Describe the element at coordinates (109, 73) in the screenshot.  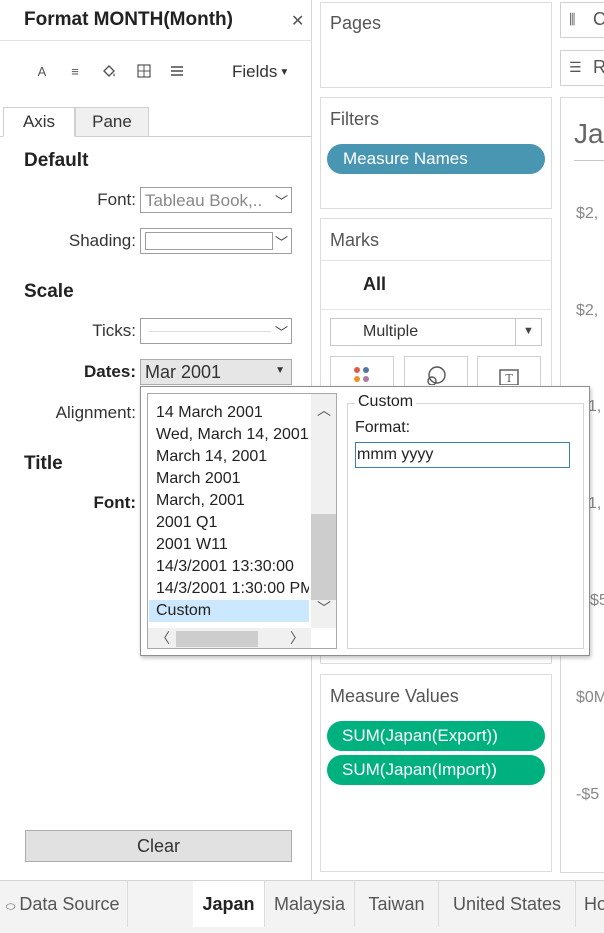
I see `shading-bucket-icon` at that location.